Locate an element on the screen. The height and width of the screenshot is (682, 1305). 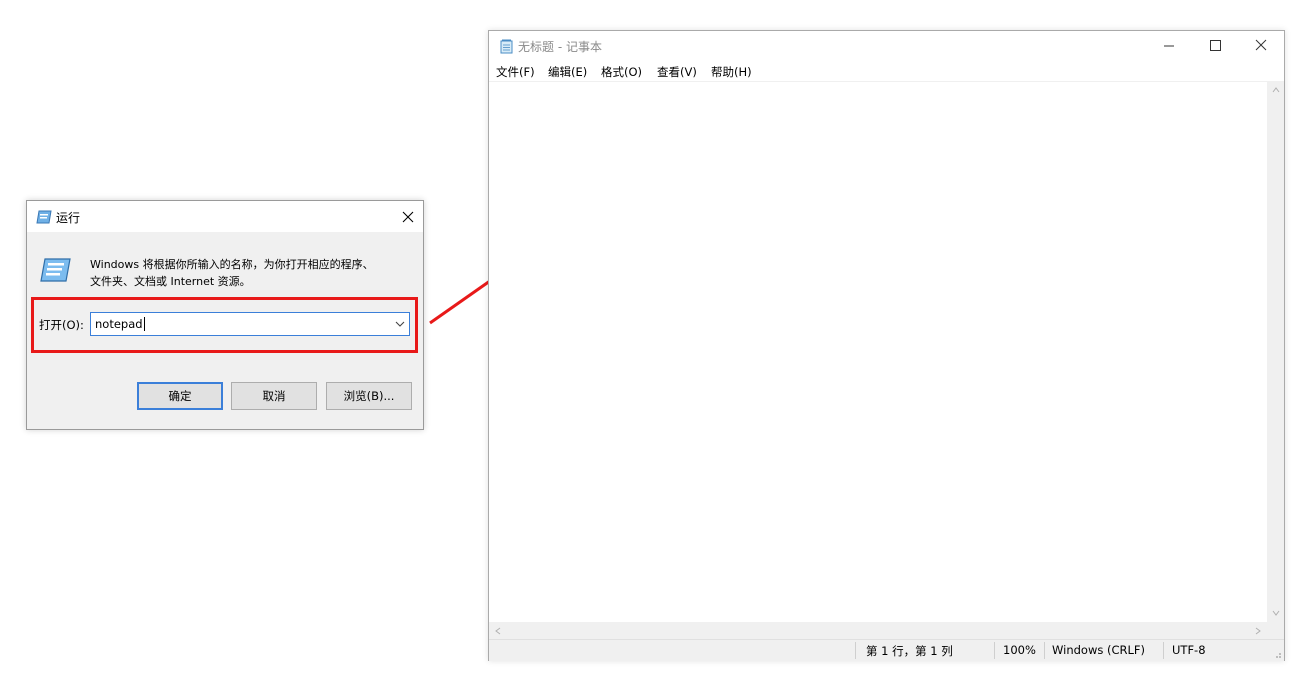
maximize-icon is located at coordinates (1215, 45).